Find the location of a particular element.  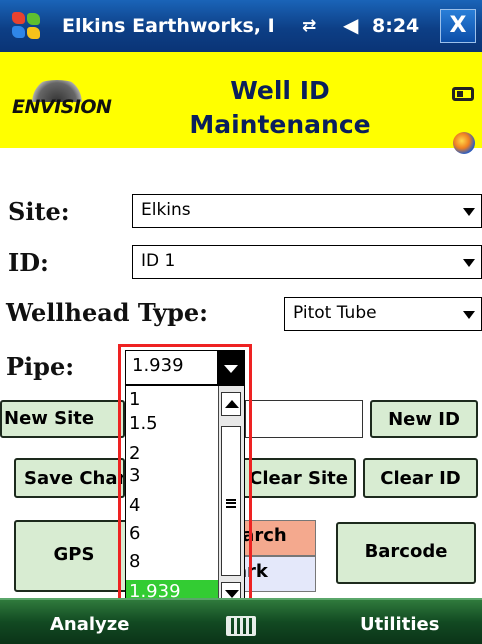

title-bar: Elkins Earthworks, I ⇄ ◀ 8:24 X is located at coordinates (241, 26).